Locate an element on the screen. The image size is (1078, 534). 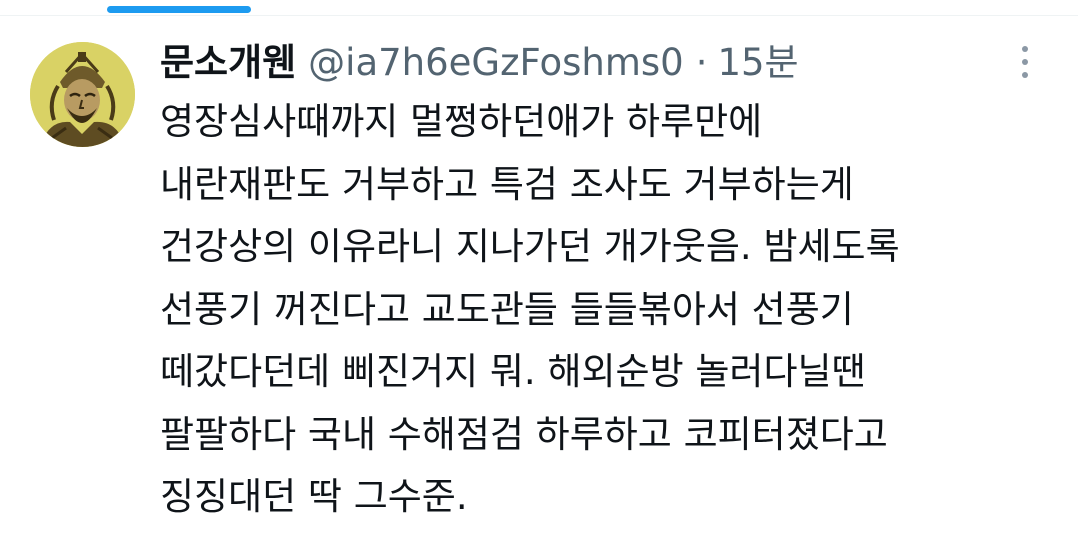
avatar-portrait-image is located at coordinates (82, 94).